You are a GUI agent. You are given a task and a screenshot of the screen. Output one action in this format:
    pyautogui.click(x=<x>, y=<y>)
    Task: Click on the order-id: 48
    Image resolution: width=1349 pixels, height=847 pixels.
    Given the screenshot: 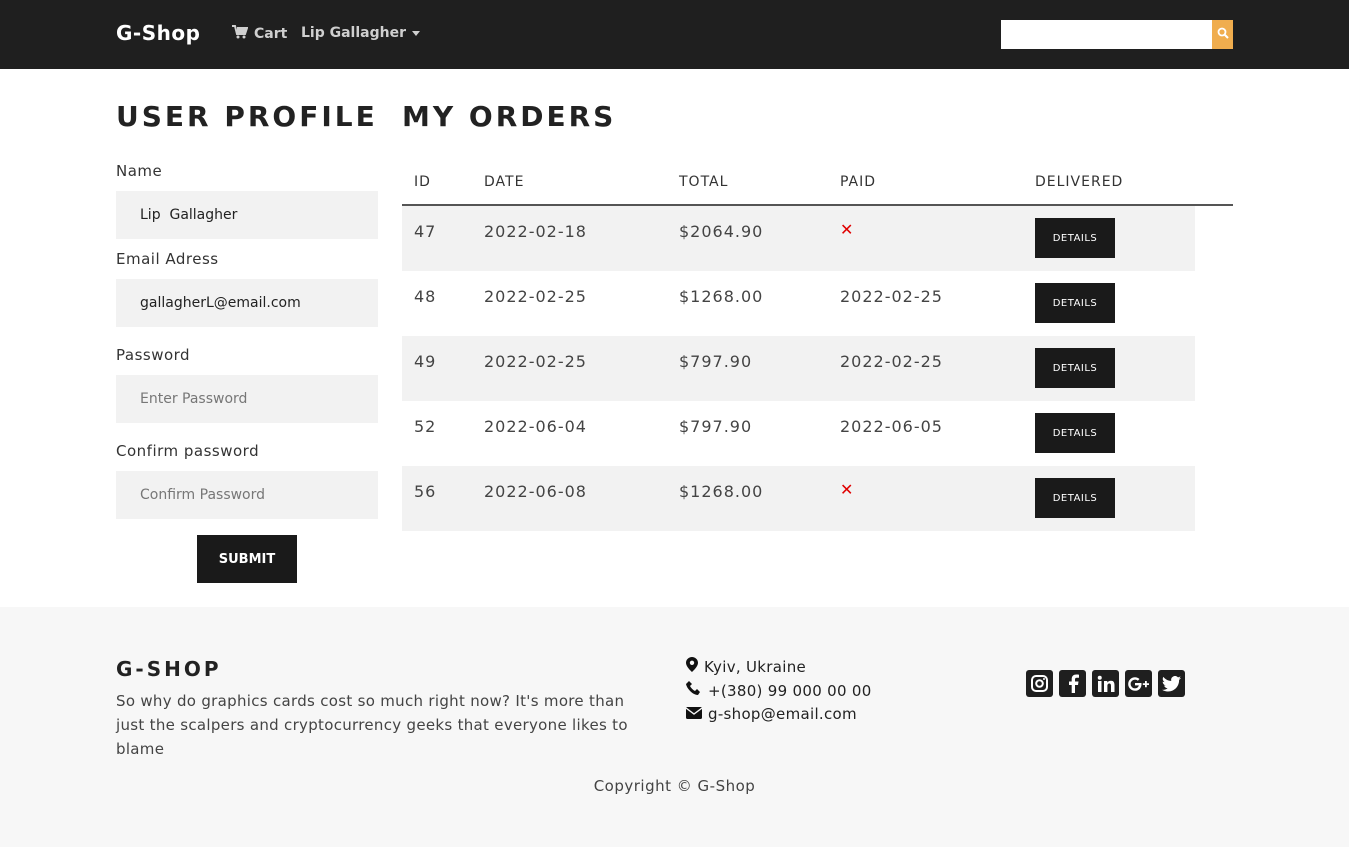 What is the action you would take?
    pyautogui.click(x=425, y=296)
    